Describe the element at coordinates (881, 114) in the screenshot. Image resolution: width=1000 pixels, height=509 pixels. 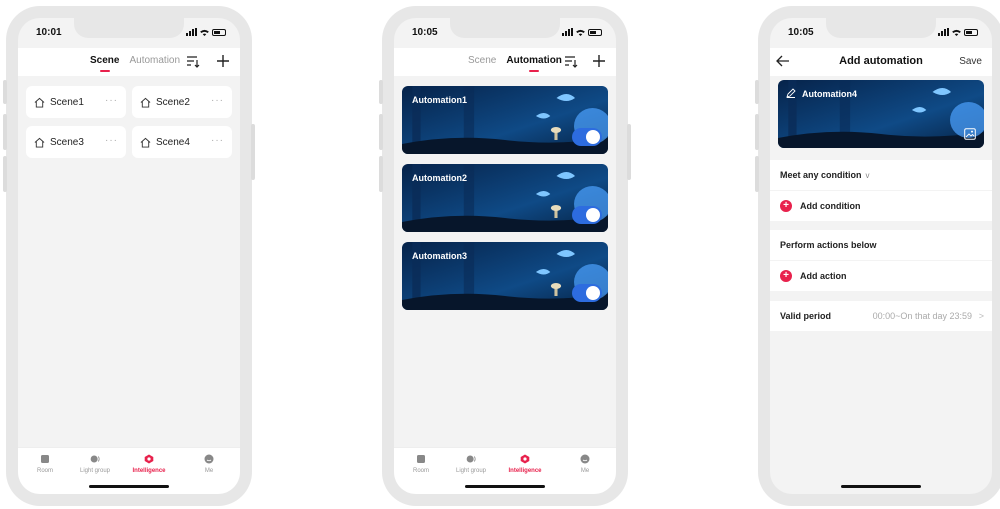
I see `automation-cover: Automation4` at that location.